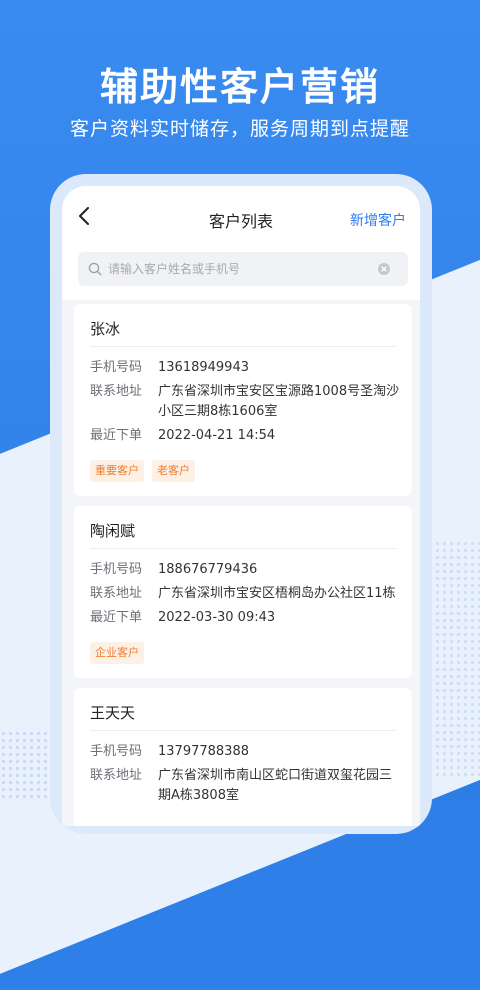 This screenshot has height=990, width=480. I want to click on address-value: 广东省深圳市宝安区梧桐岛办公社区11栋, so click(277, 593).